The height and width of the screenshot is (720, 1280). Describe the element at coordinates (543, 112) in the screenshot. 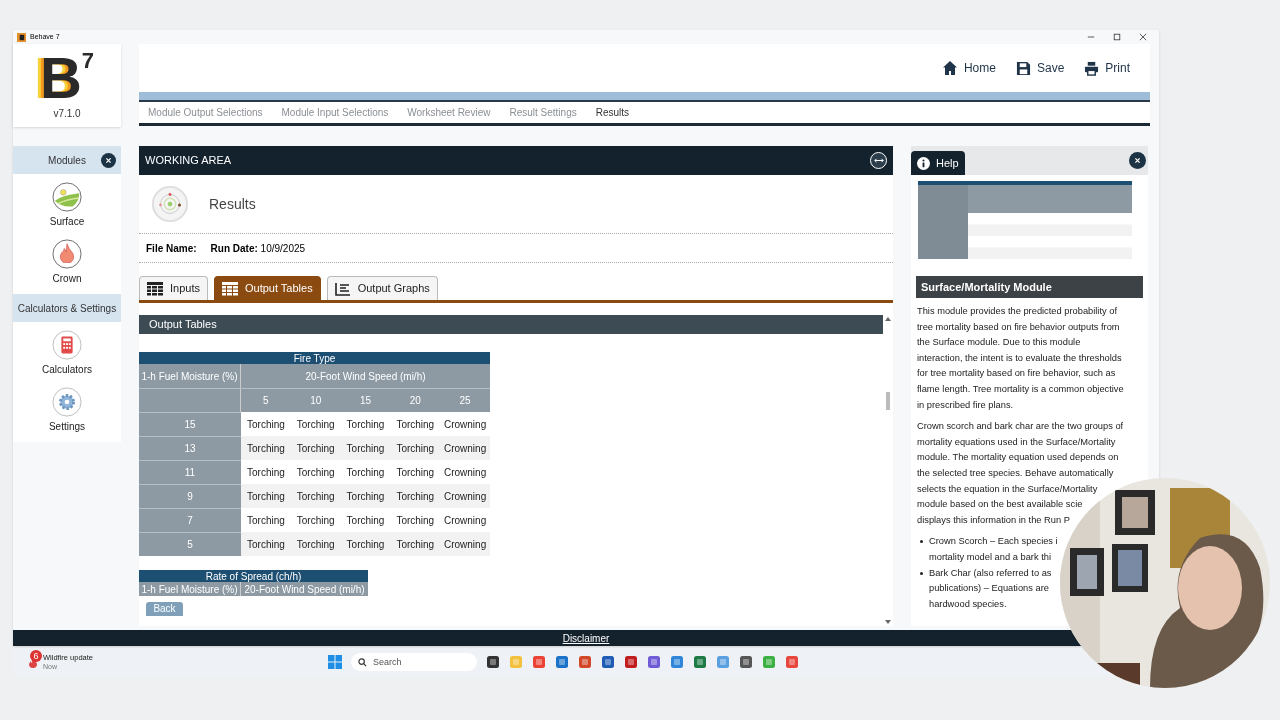

I see `step-link: Result Settings` at that location.